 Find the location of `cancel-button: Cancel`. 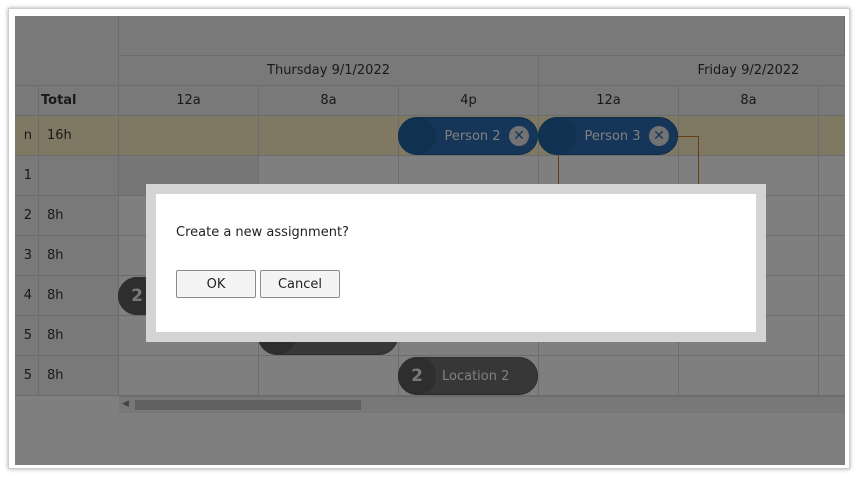

cancel-button: Cancel is located at coordinates (300, 284).